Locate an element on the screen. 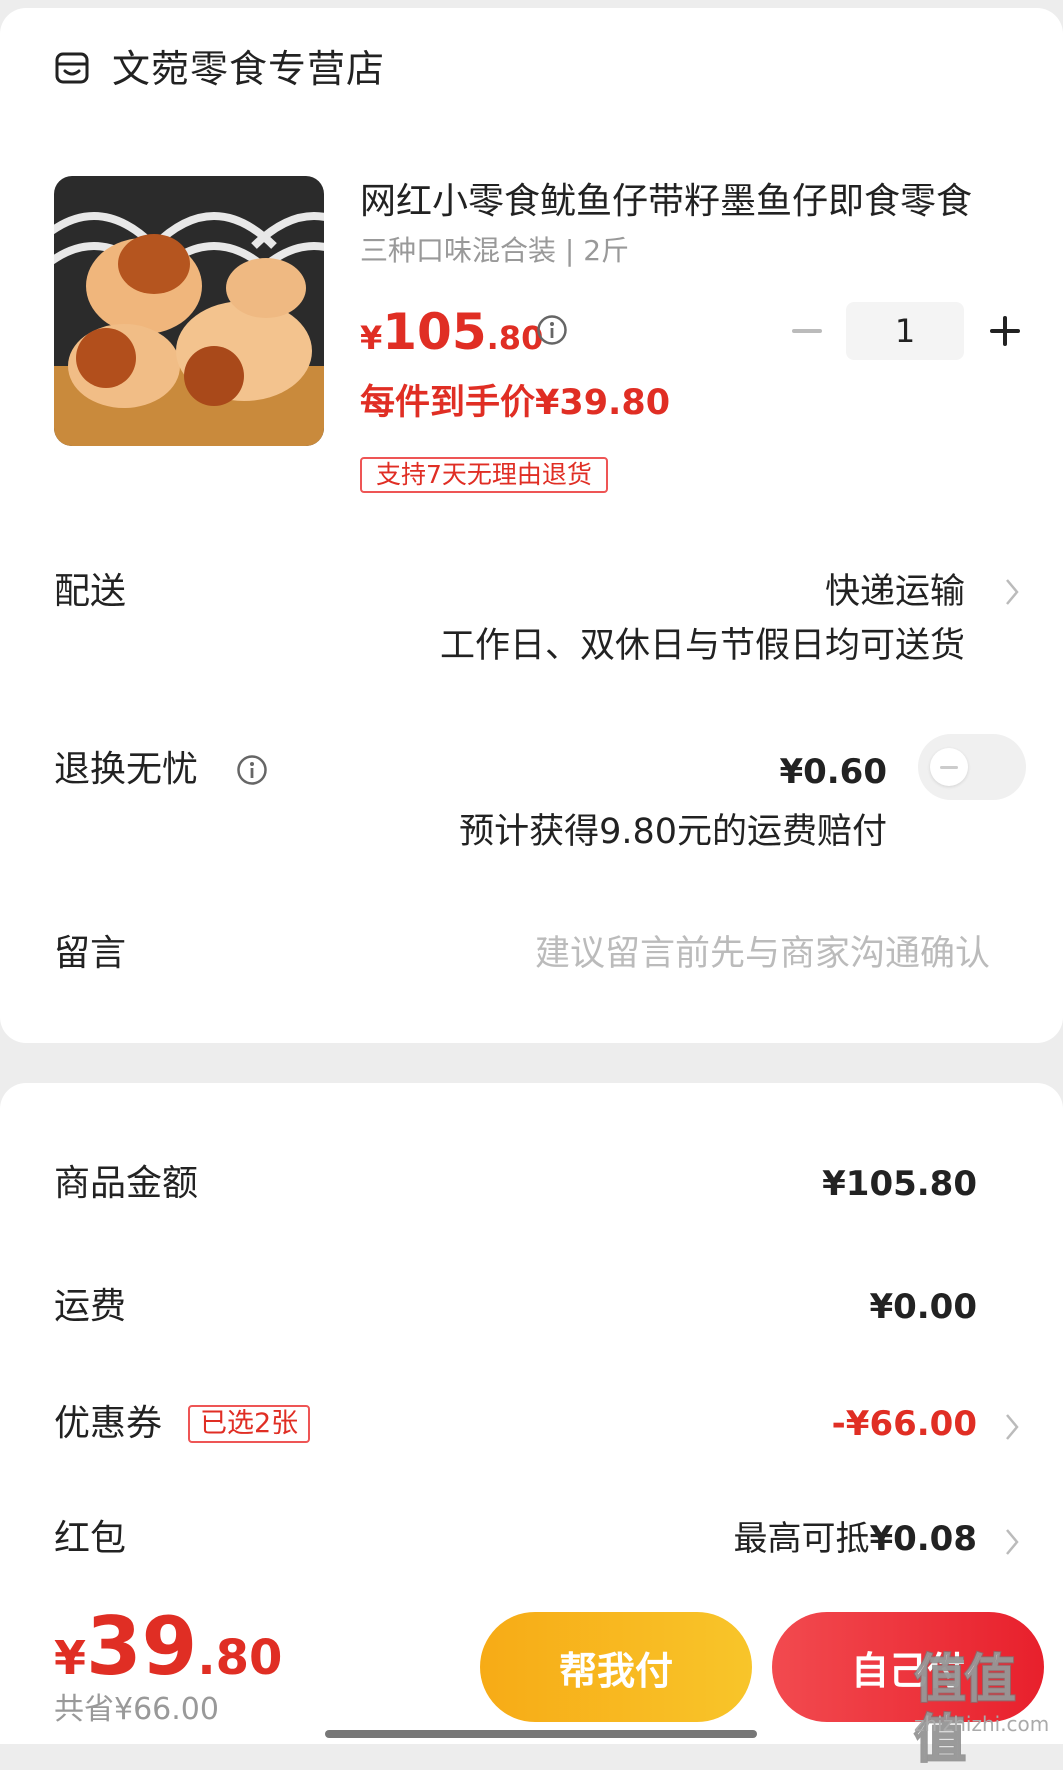 This screenshot has height=1770, width=1063. return-insurance-label: 退换无忧 is located at coordinates (126, 769).